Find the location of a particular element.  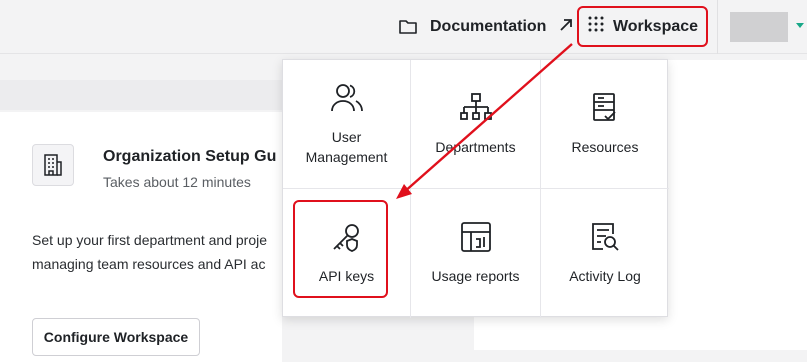

menu-item-label: User is located at coordinates (346, 136).